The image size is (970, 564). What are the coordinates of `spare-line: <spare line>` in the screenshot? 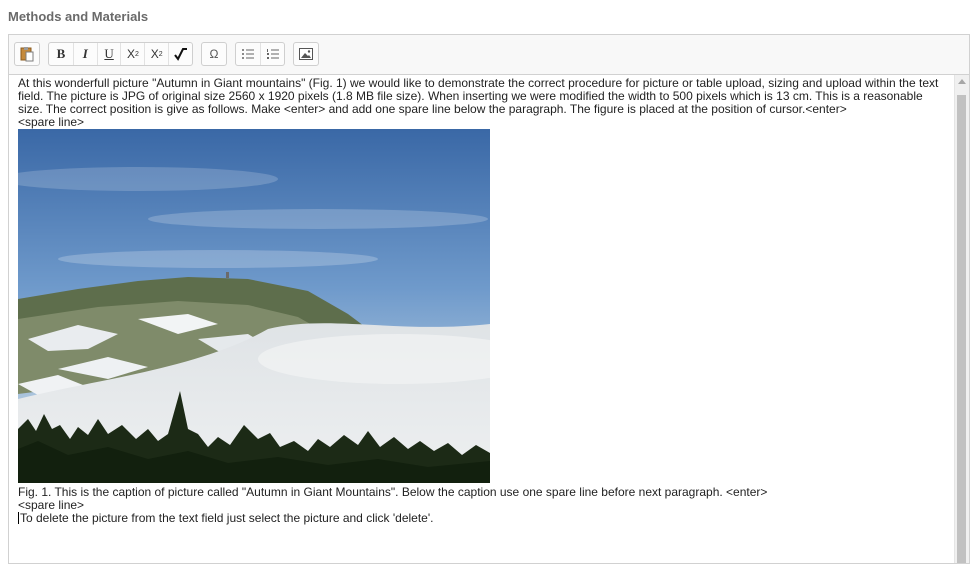 It's located at (51, 122).